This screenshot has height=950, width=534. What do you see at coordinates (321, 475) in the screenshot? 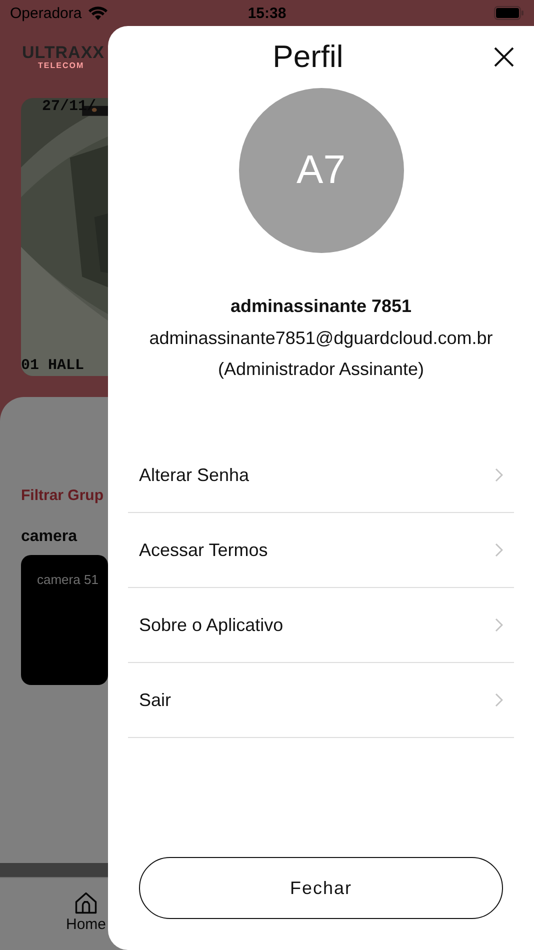
I see `menu-item: Alterar Senha` at bounding box center [321, 475].